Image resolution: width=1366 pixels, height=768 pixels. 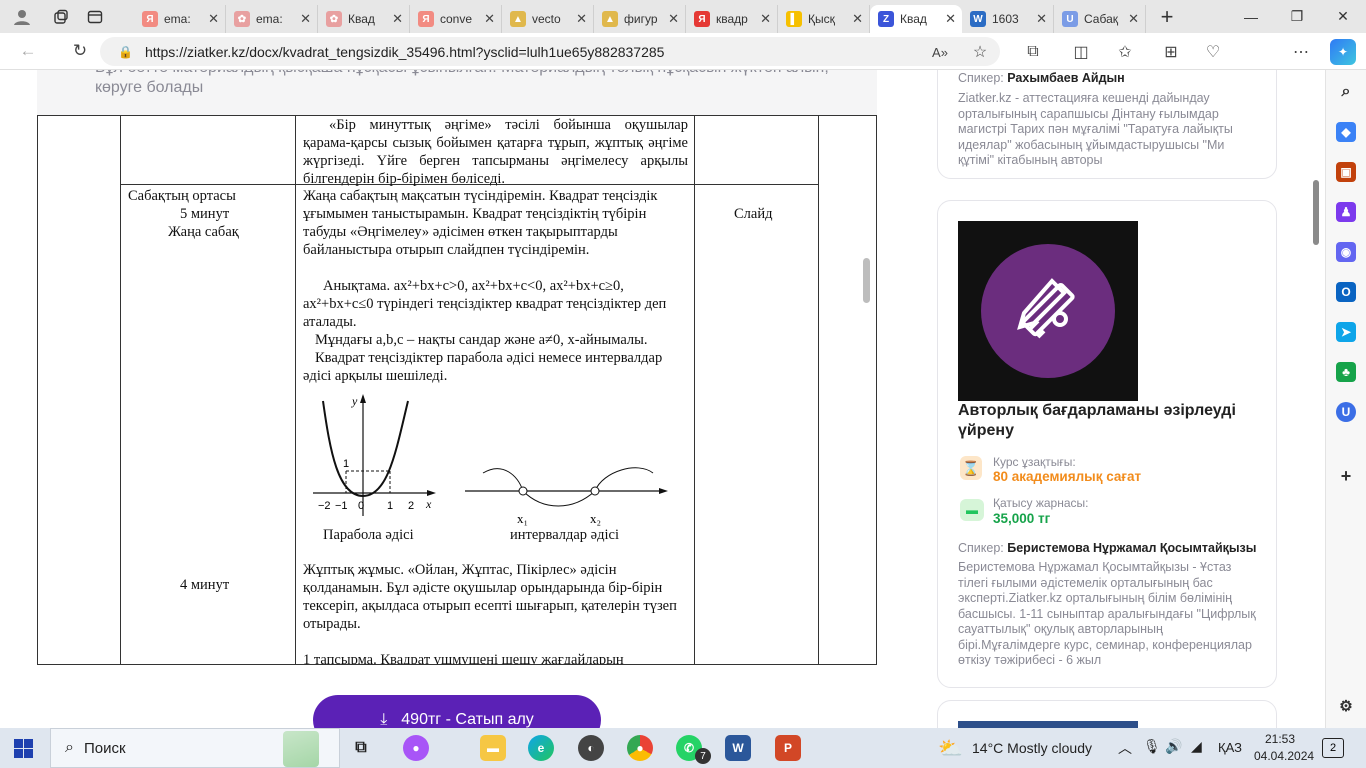 I want to click on word-icon: W, so click(x=738, y=748).